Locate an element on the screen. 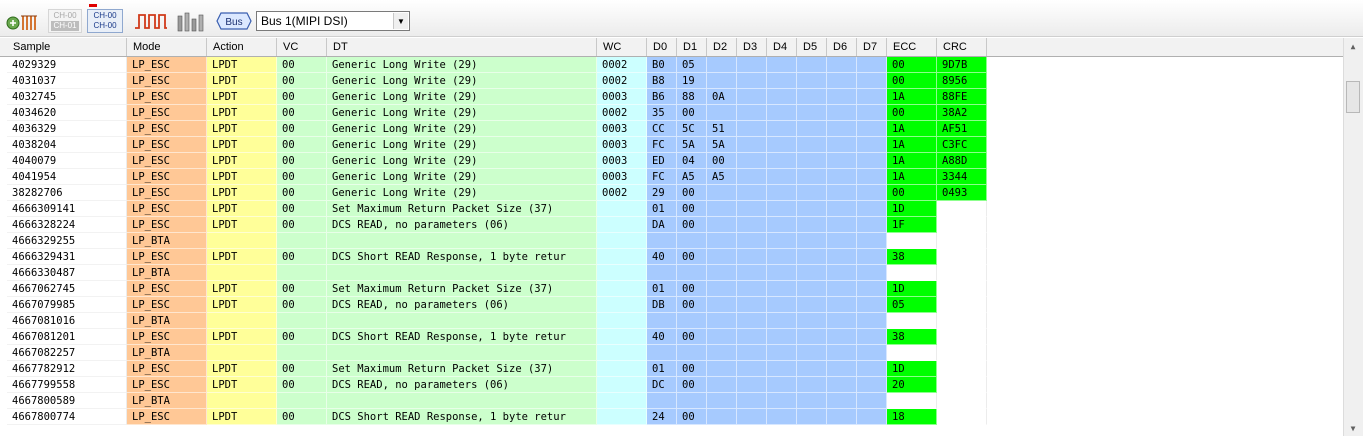 This screenshot has height=436, width=1363. column-header-d1: D1 is located at coordinates (692, 47).